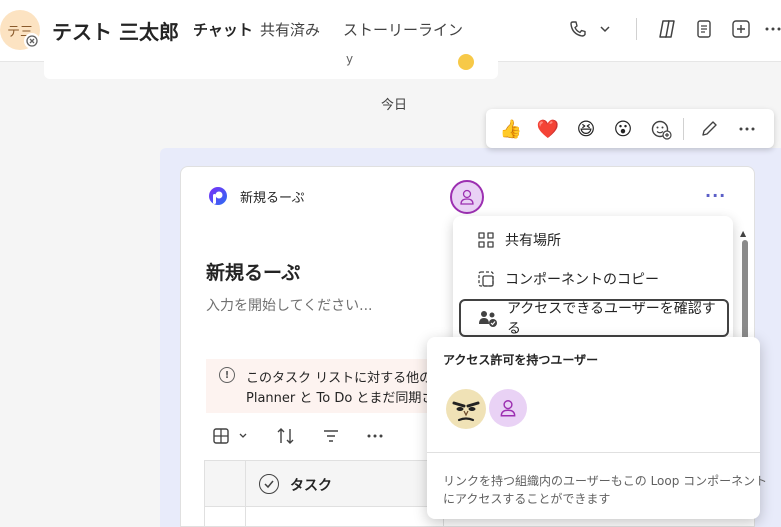 The width and height of the screenshot is (781, 527). I want to click on copy-component-icon, so click(486, 279).